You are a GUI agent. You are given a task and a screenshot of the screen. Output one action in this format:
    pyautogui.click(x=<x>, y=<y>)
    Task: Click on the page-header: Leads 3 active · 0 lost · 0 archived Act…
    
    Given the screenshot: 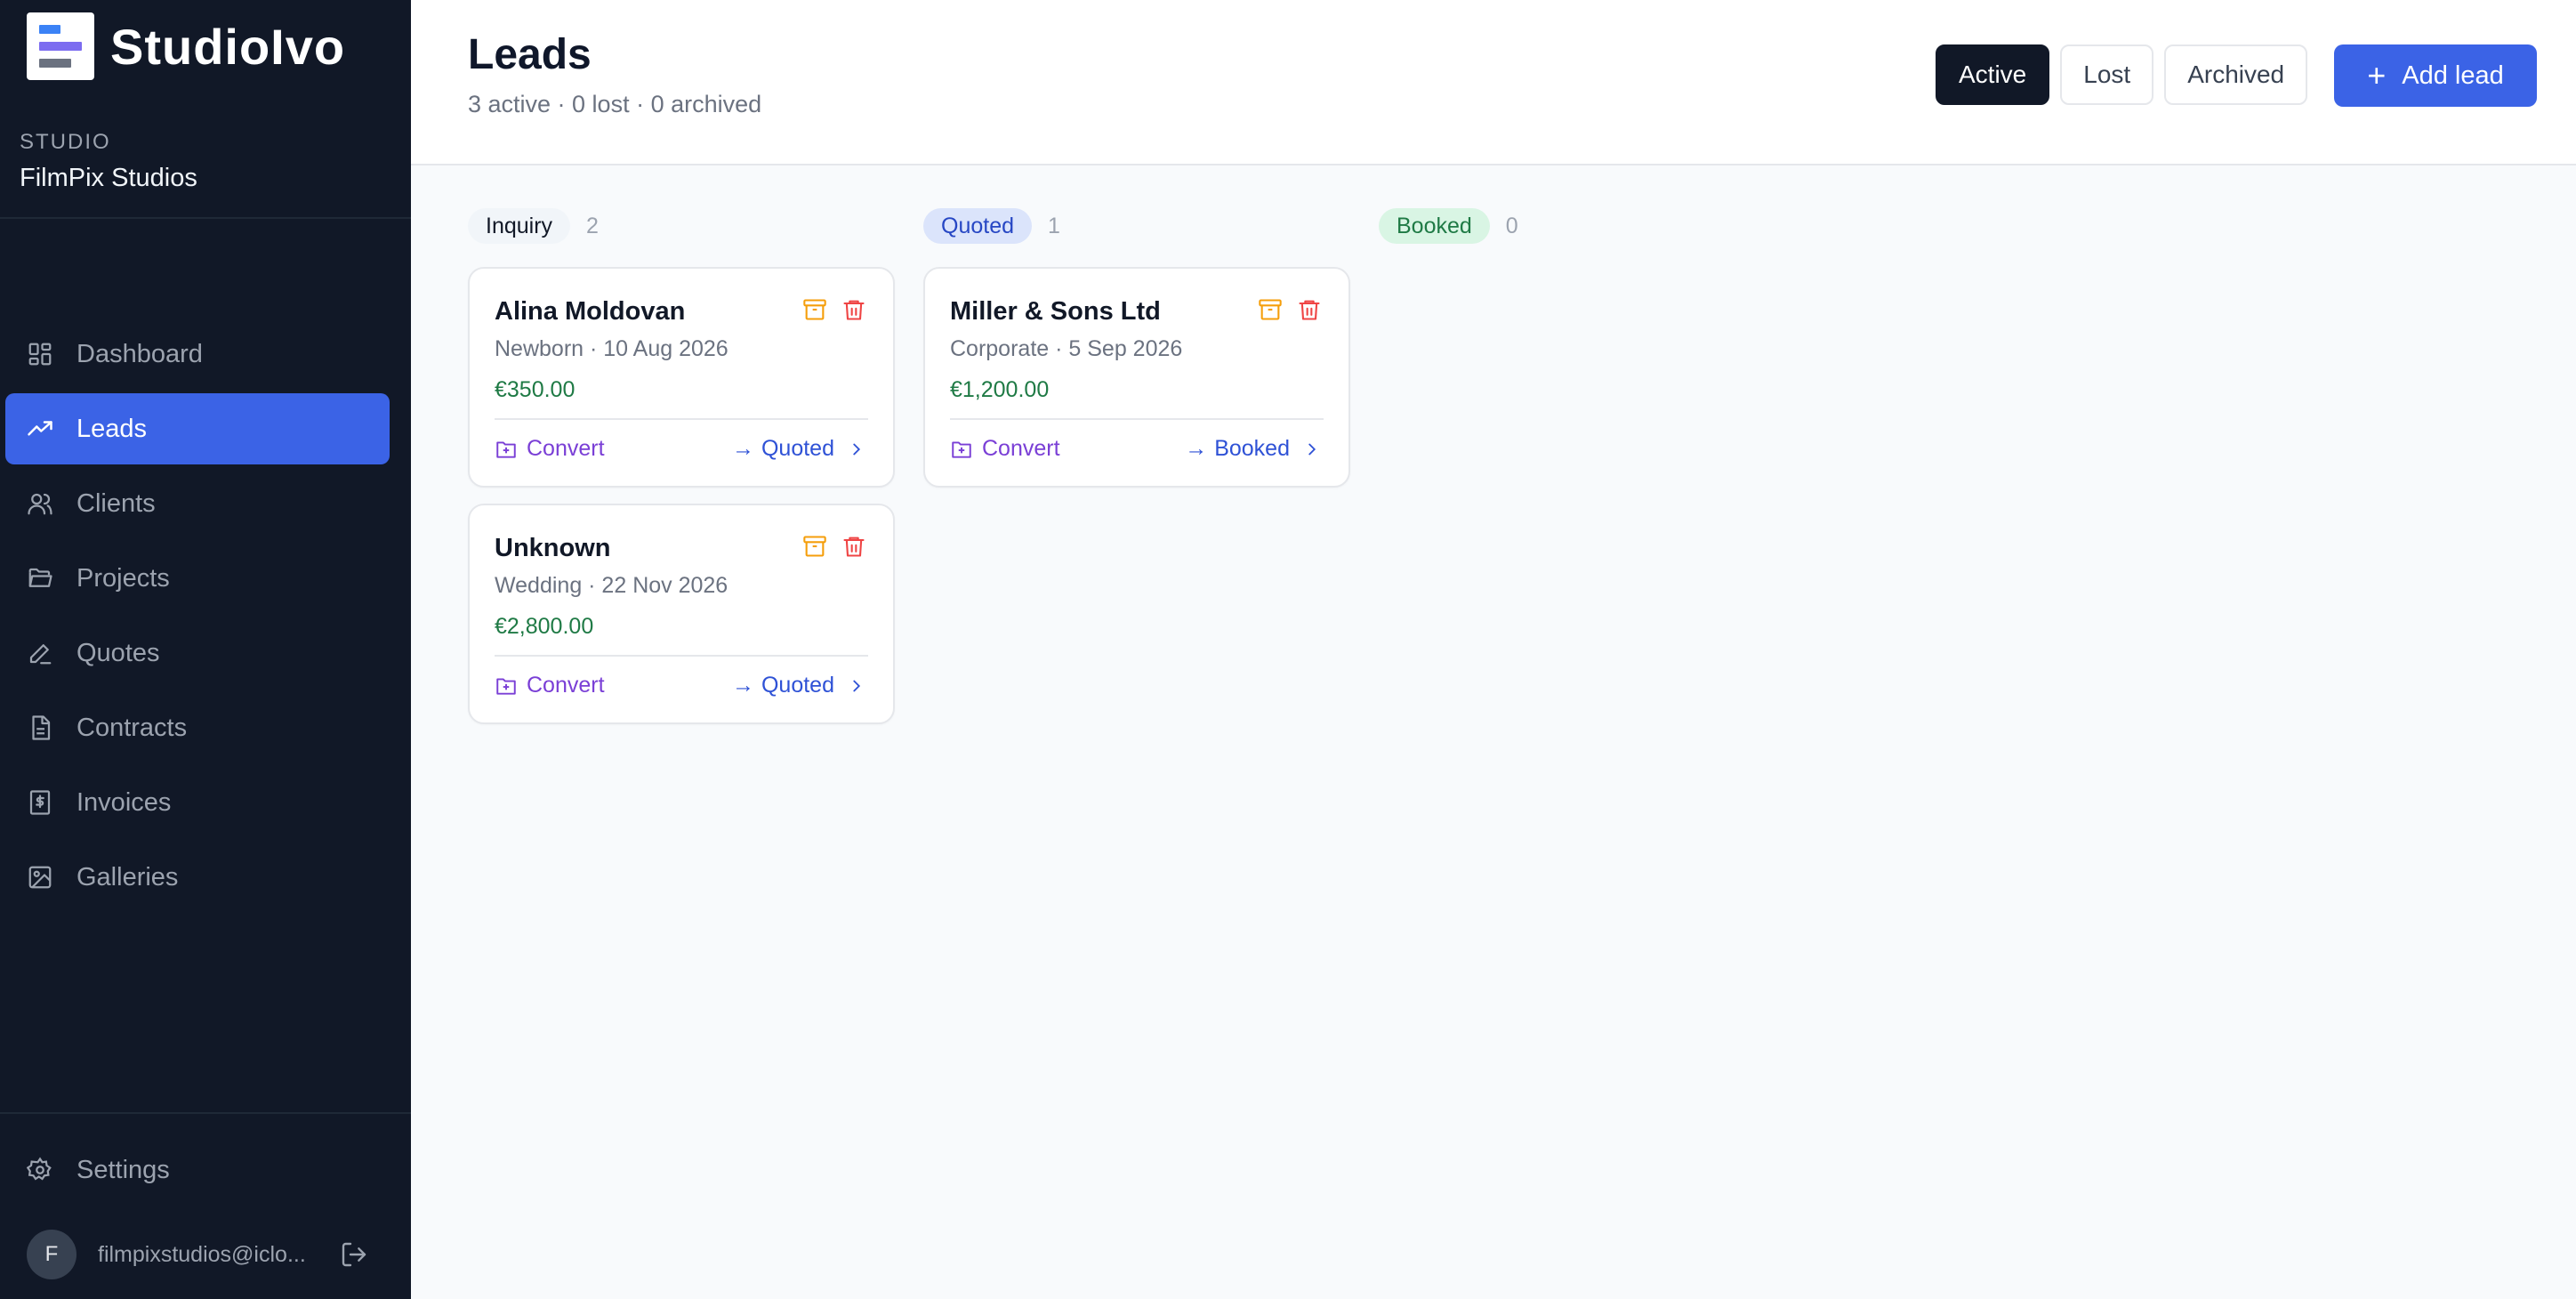 What is the action you would take?
    pyautogui.click(x=1493, y=82)
    